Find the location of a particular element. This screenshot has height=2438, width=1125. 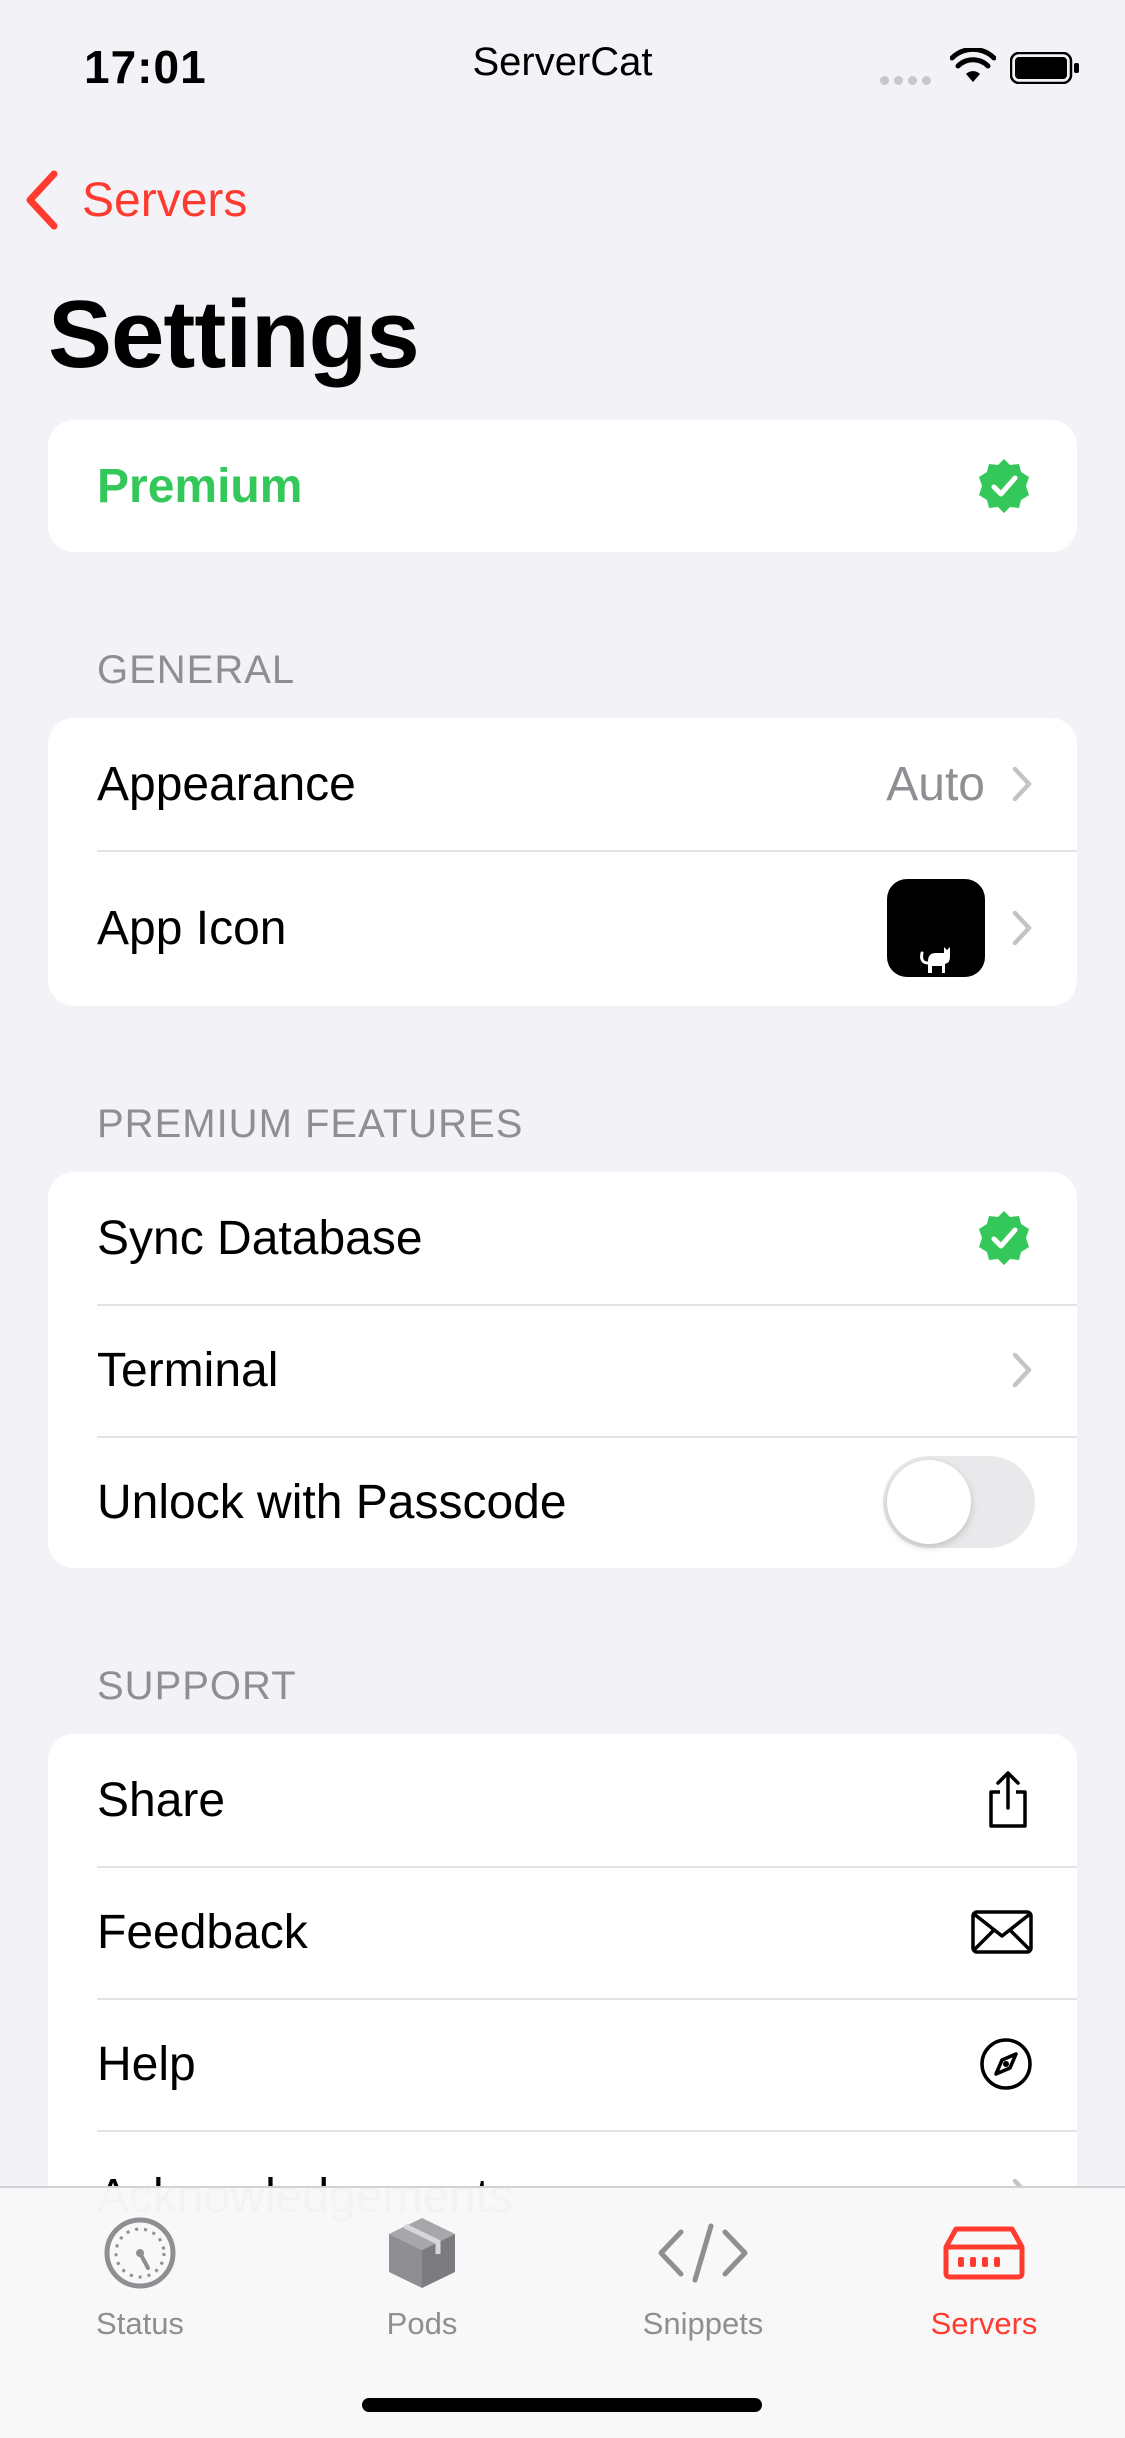

tab-pods: Pods is located at coordinates (422, 2275).